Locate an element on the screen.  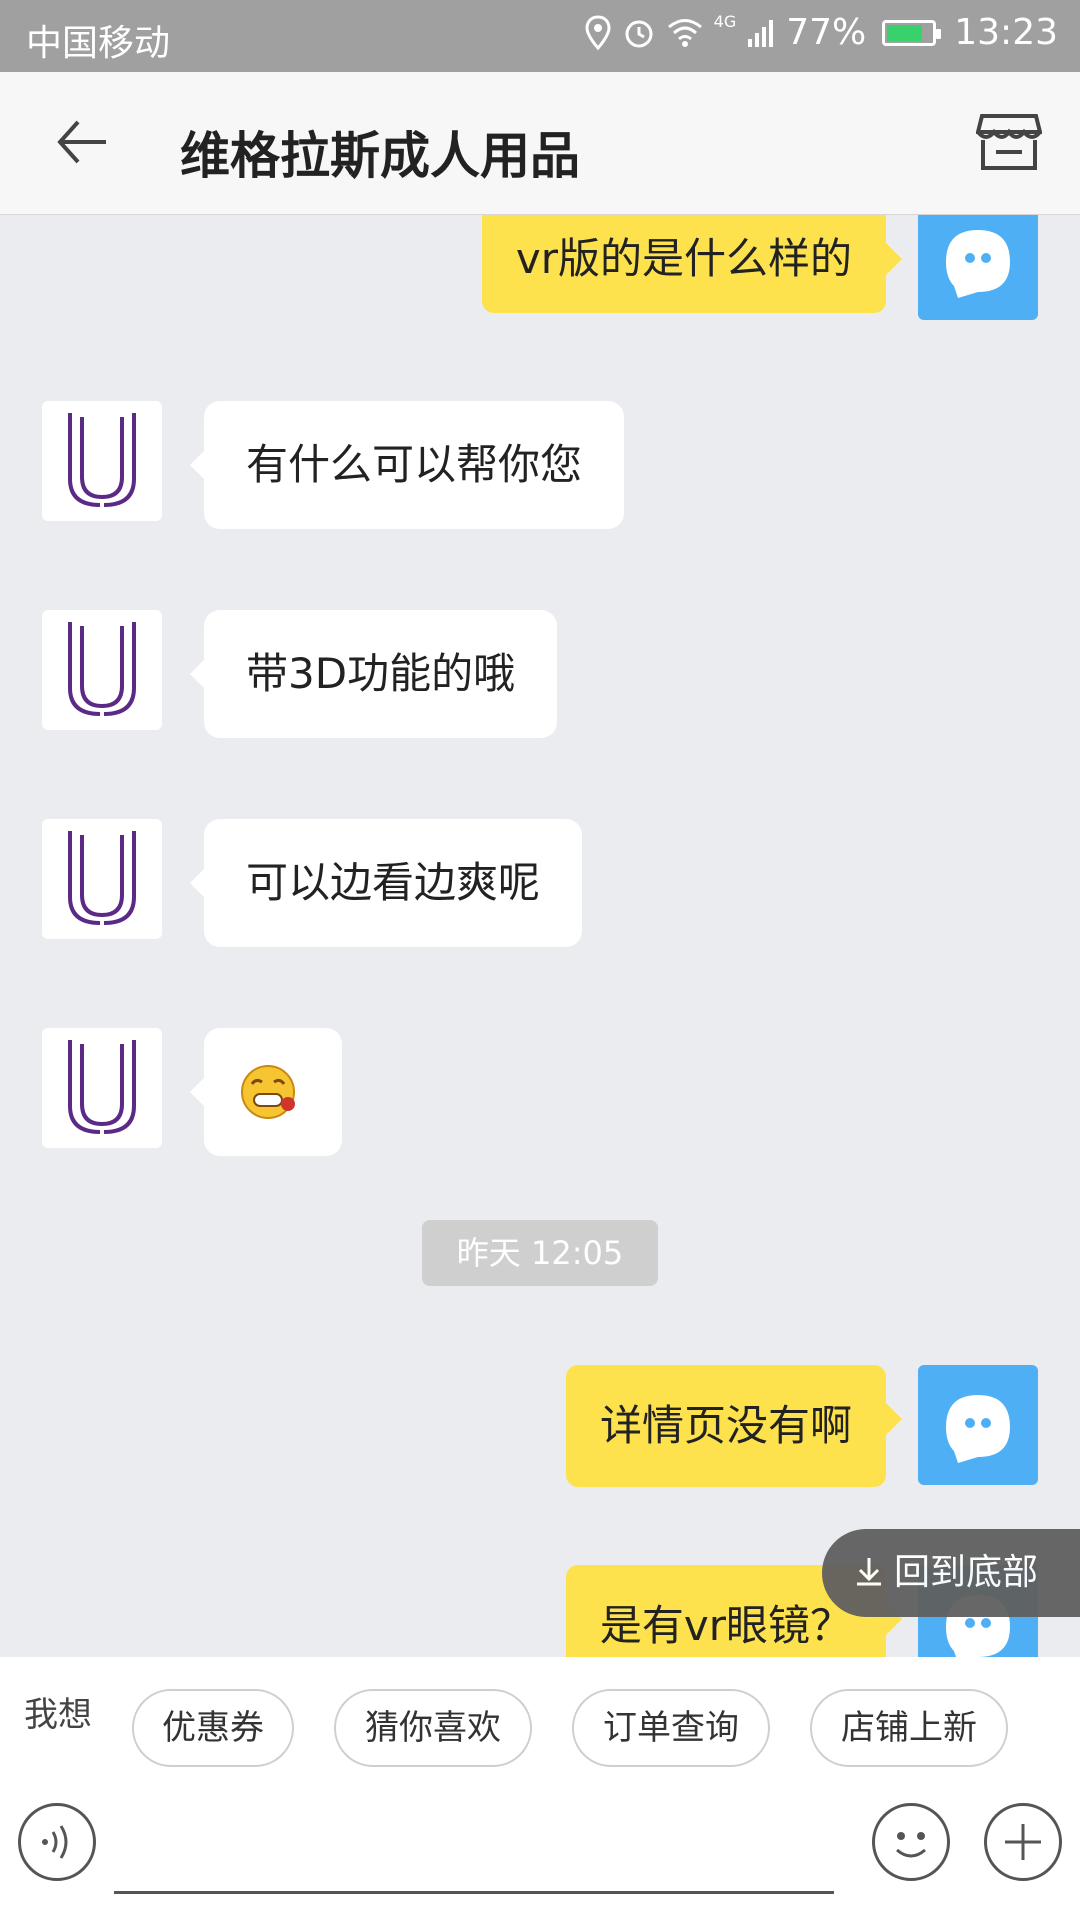
scroll-to-bottom-label: 回到底部 is located at coordinates (966, 1572).